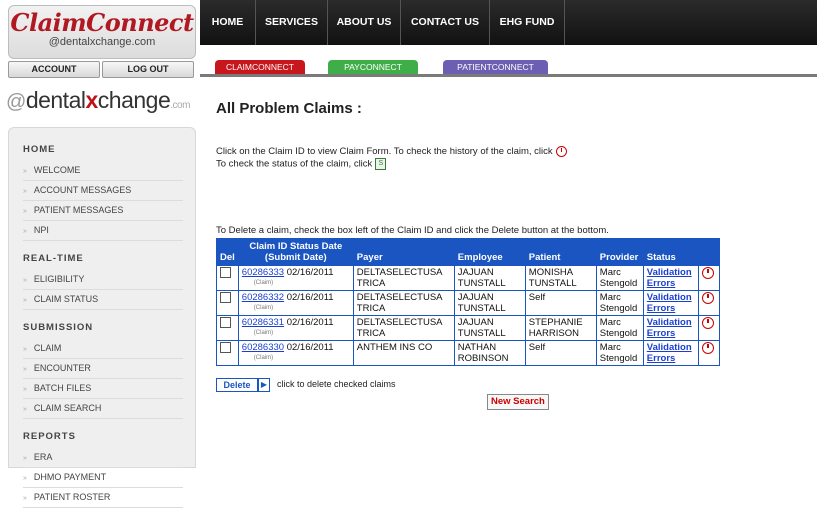 The width and height of the screenshot is (817, 508). I want to click on delete-button: Delete, so click(237, 385).